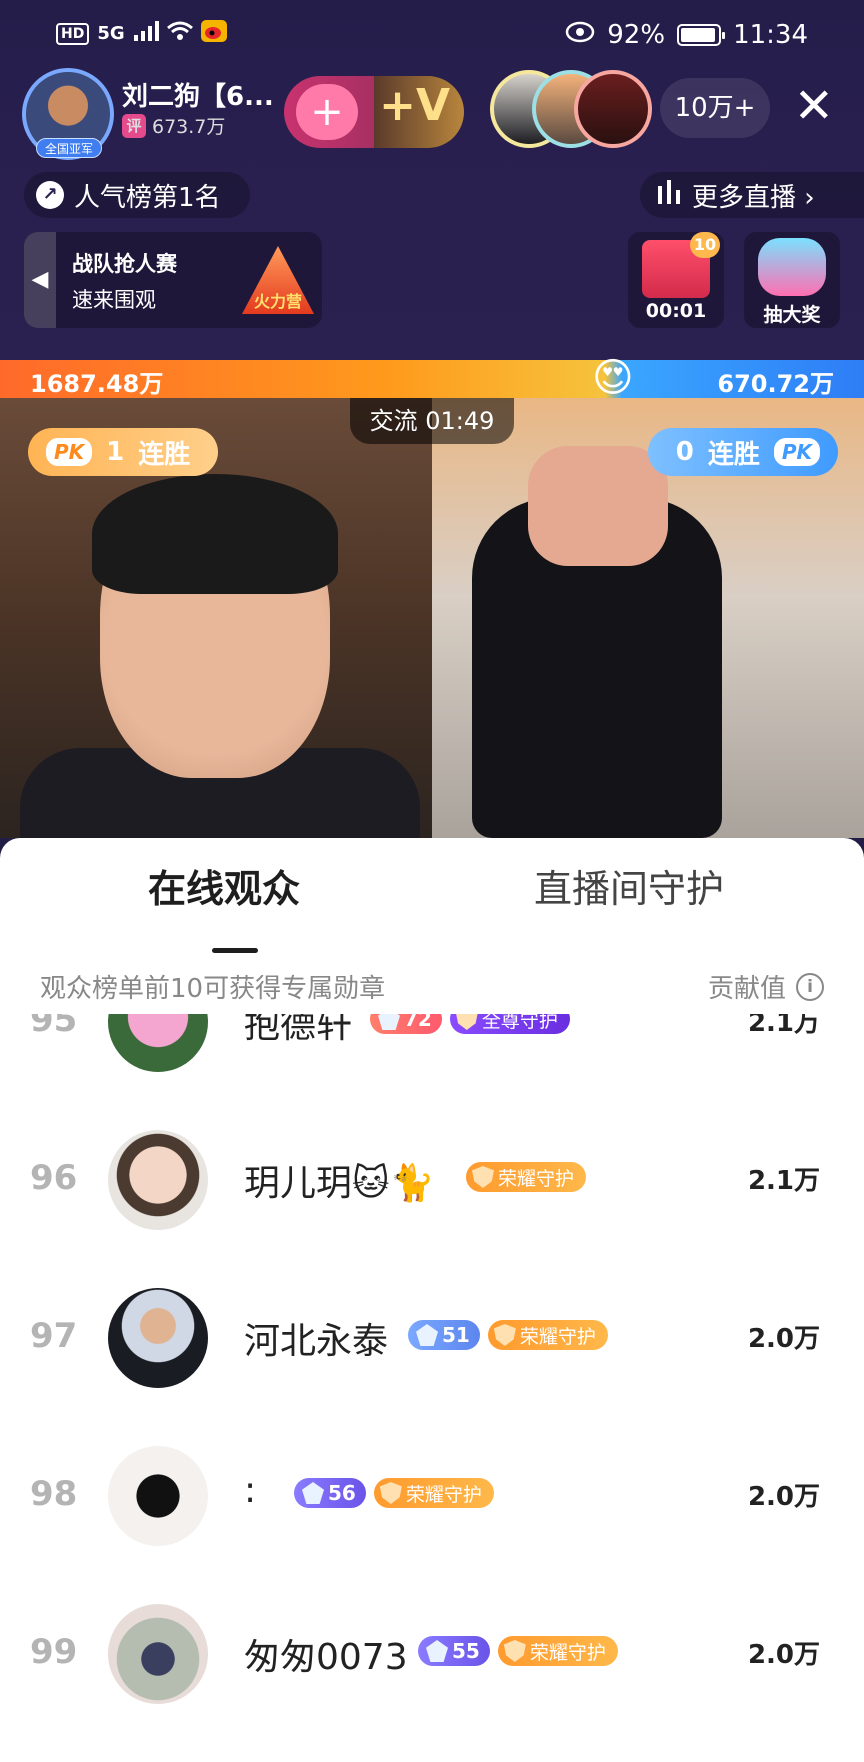 The image size is (864, 1762). Describe the element at coordinates (414, 105) in the screenshot. I see `plus-v-icon: +V` at that location.